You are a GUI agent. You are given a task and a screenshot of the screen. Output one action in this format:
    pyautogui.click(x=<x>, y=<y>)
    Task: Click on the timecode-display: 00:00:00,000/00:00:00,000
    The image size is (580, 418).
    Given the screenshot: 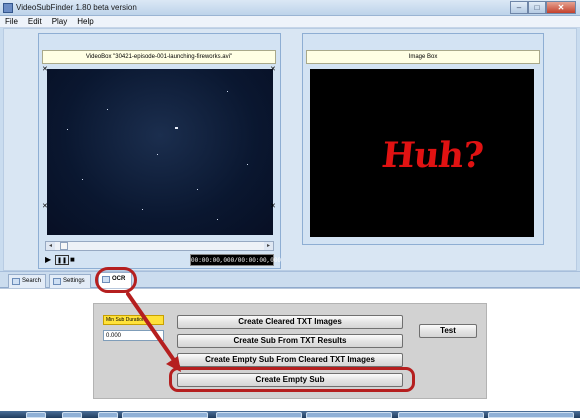 What is the action you would take?
    pyautogui.click(x=235, y=260)
    